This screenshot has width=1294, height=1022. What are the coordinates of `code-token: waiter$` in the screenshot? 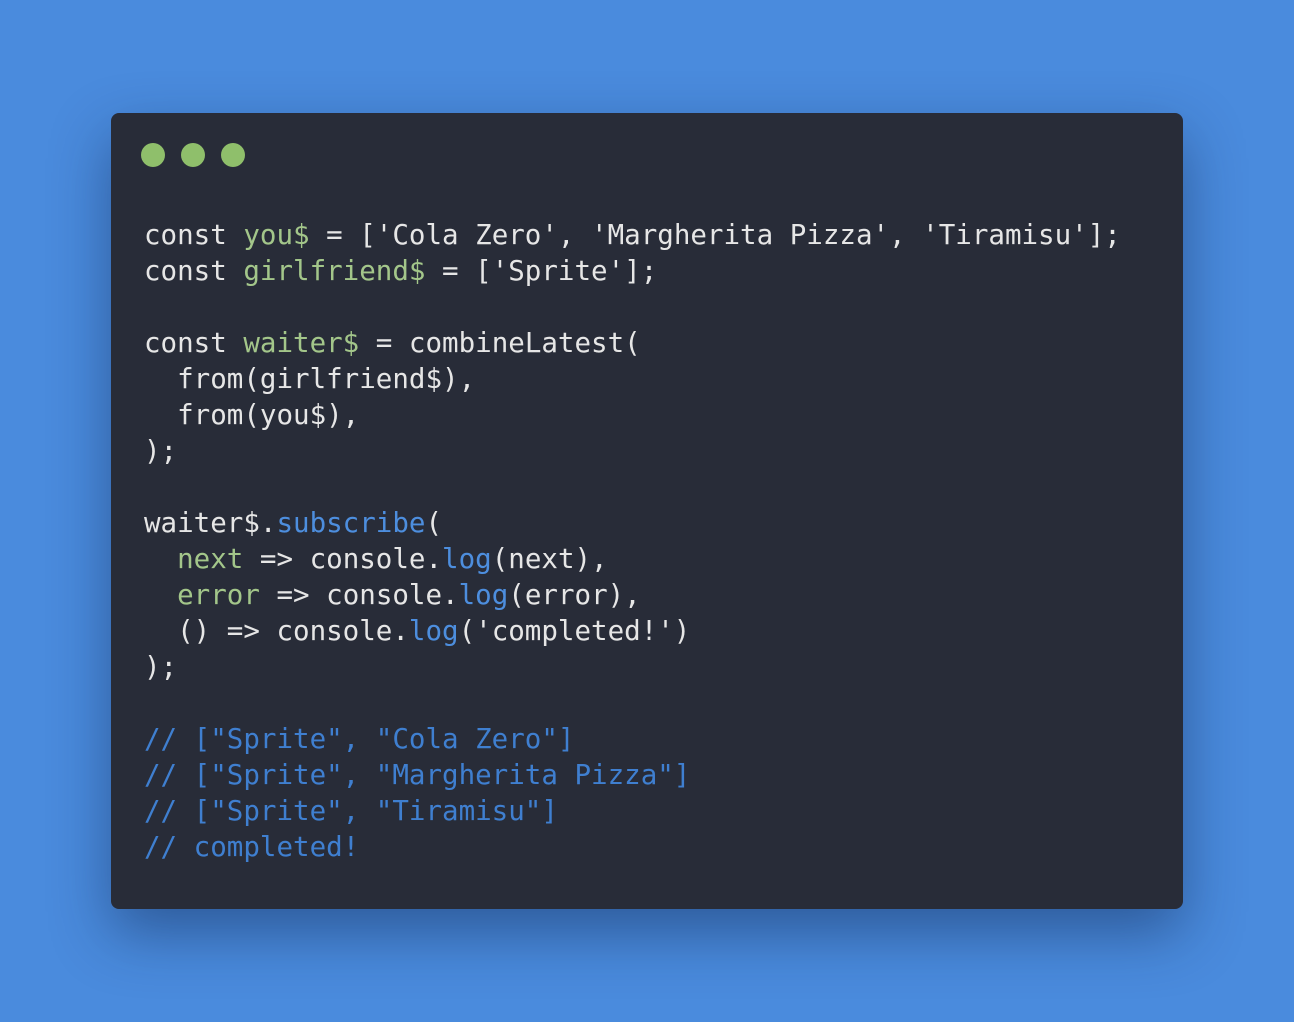 It's located at (301, 343).